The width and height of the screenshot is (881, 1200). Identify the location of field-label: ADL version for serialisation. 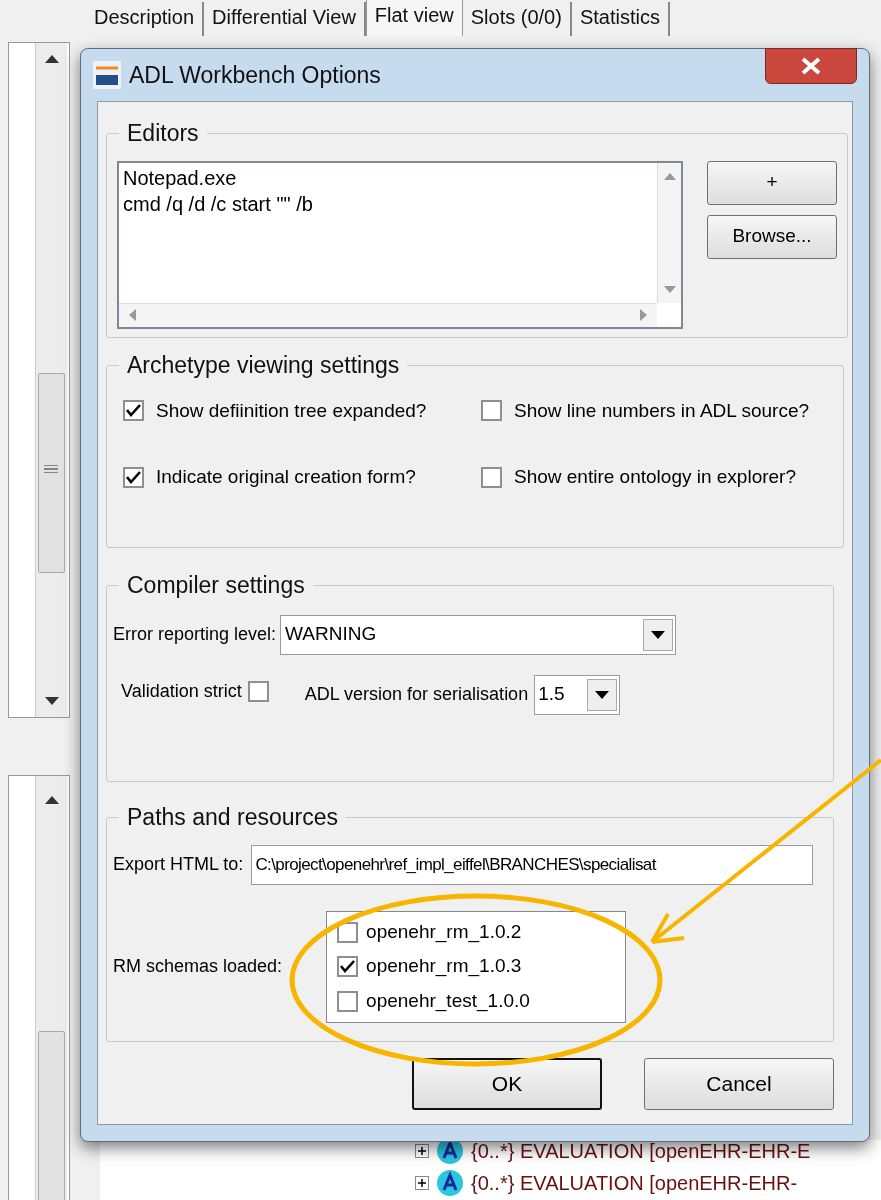
(416, 694).